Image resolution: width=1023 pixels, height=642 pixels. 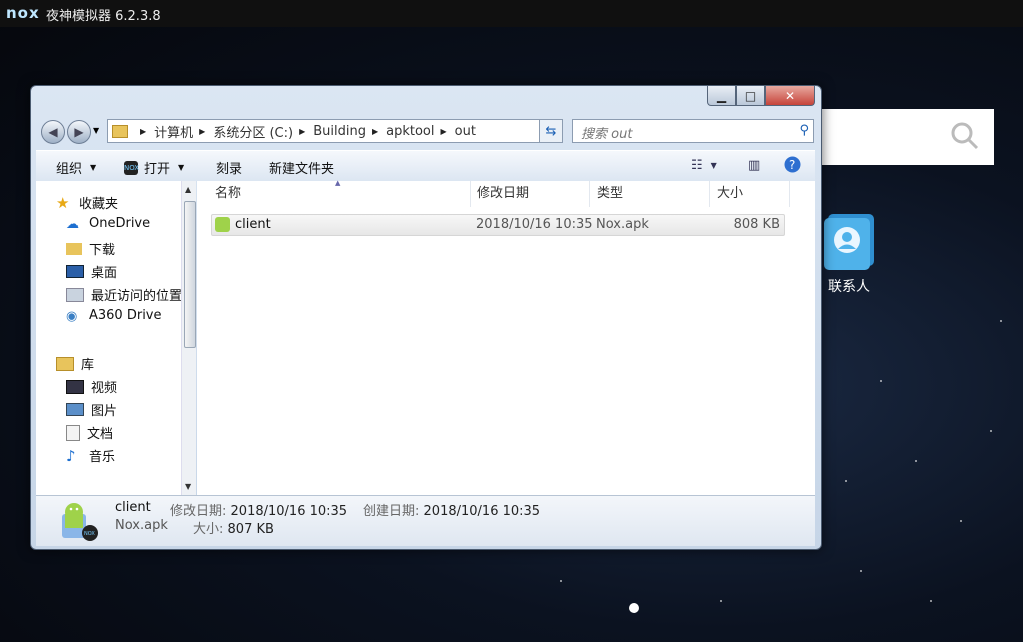 What do you see at coordinates (498, 225) in the screenshot?
I see `file-row: client 2018/10/16 10:35 Nox.apk 808 KB` at bounding box center [498, 225].